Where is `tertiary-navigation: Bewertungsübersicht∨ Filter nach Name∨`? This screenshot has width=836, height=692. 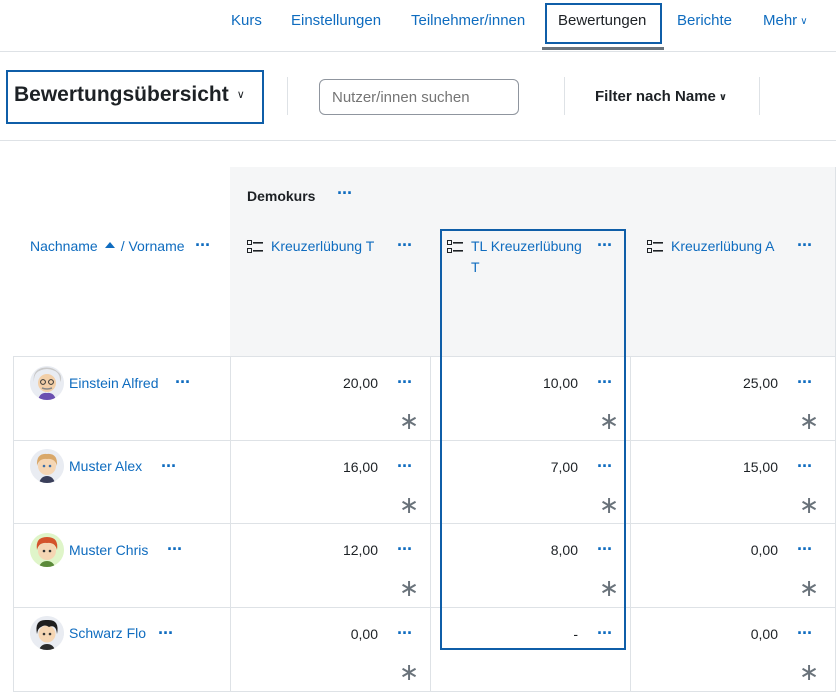
tertiary-navigation: Bewertungsübersicht∨ Filter nach Name∨ is located at coordinates (418, 97).